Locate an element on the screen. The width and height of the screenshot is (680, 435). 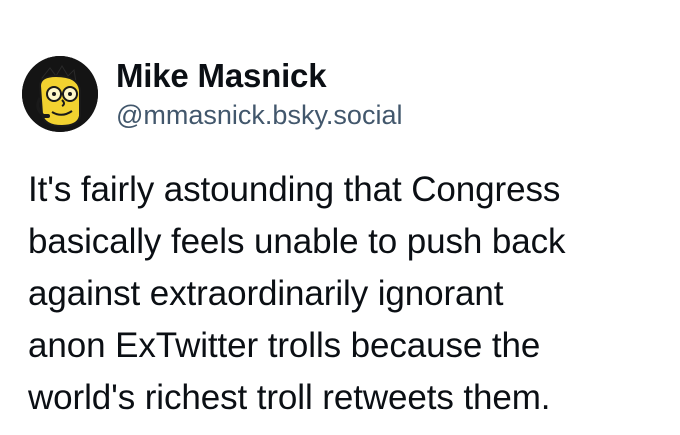
post-header: Mike Masnick @mmasnick.bsky.social is located at coordinates (212, 94).